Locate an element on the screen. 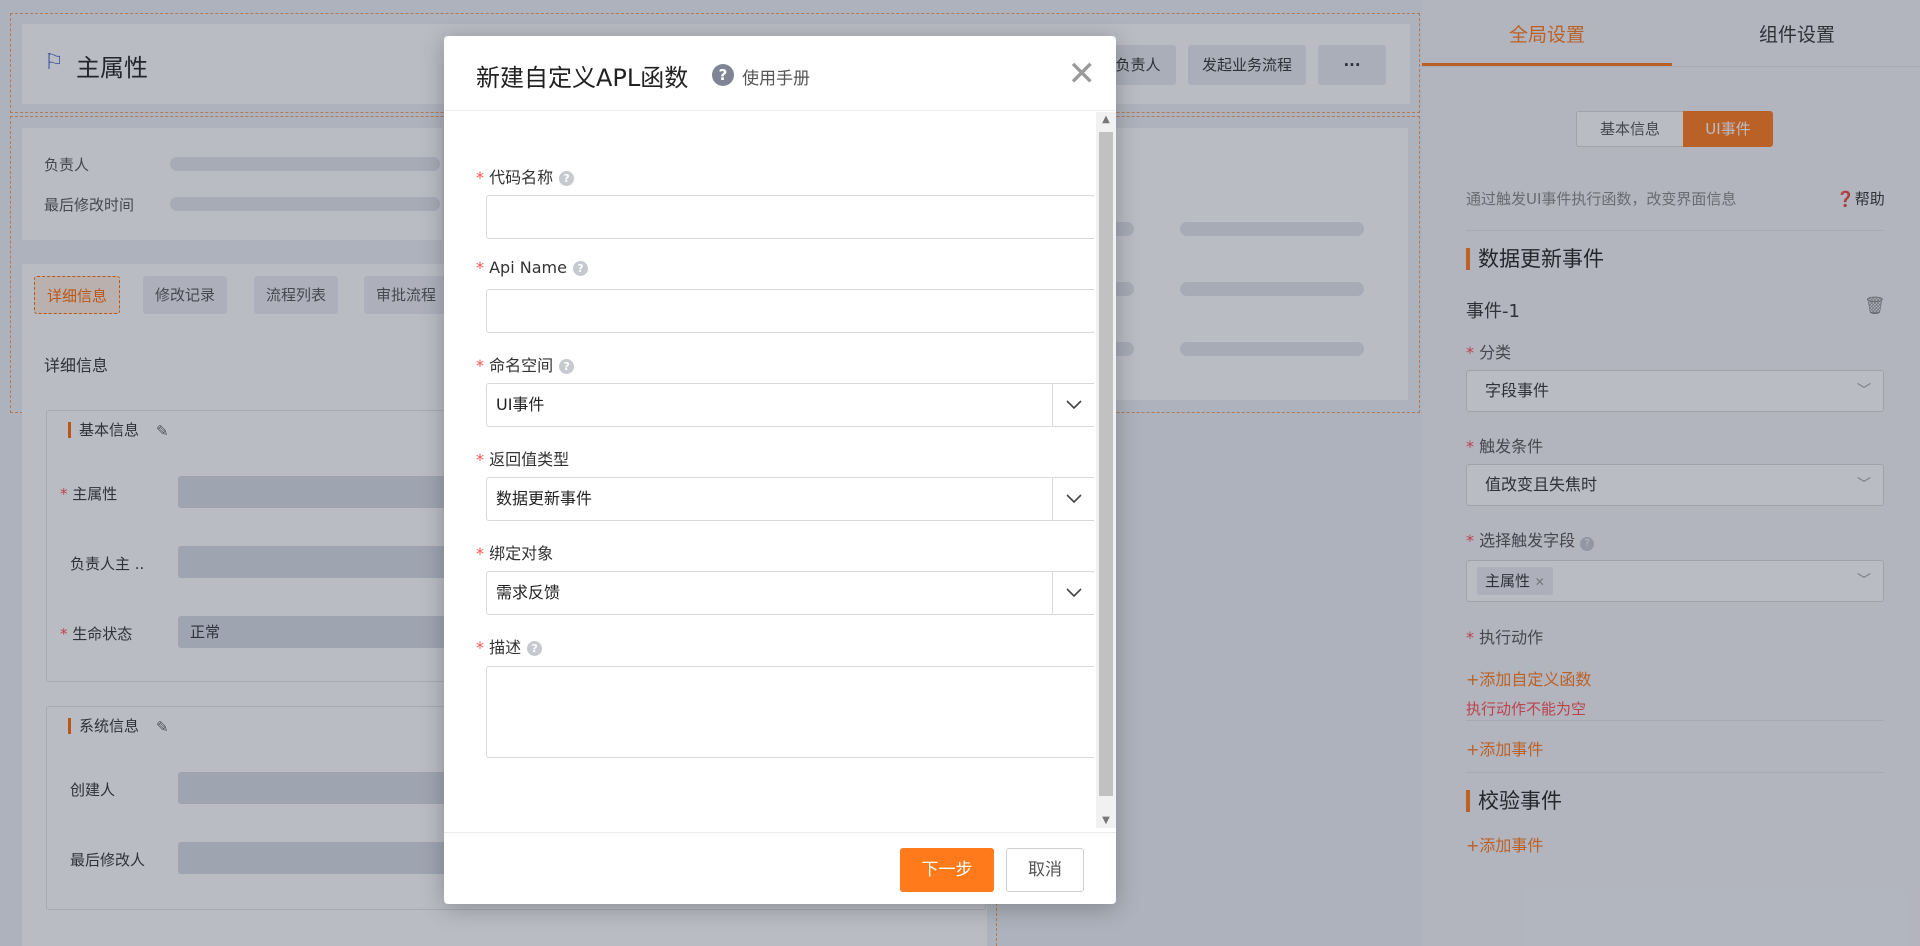 This screenshot has height=946, width=1920. return-type-label: * 返回值类型 is located at coordinates (523, 459).